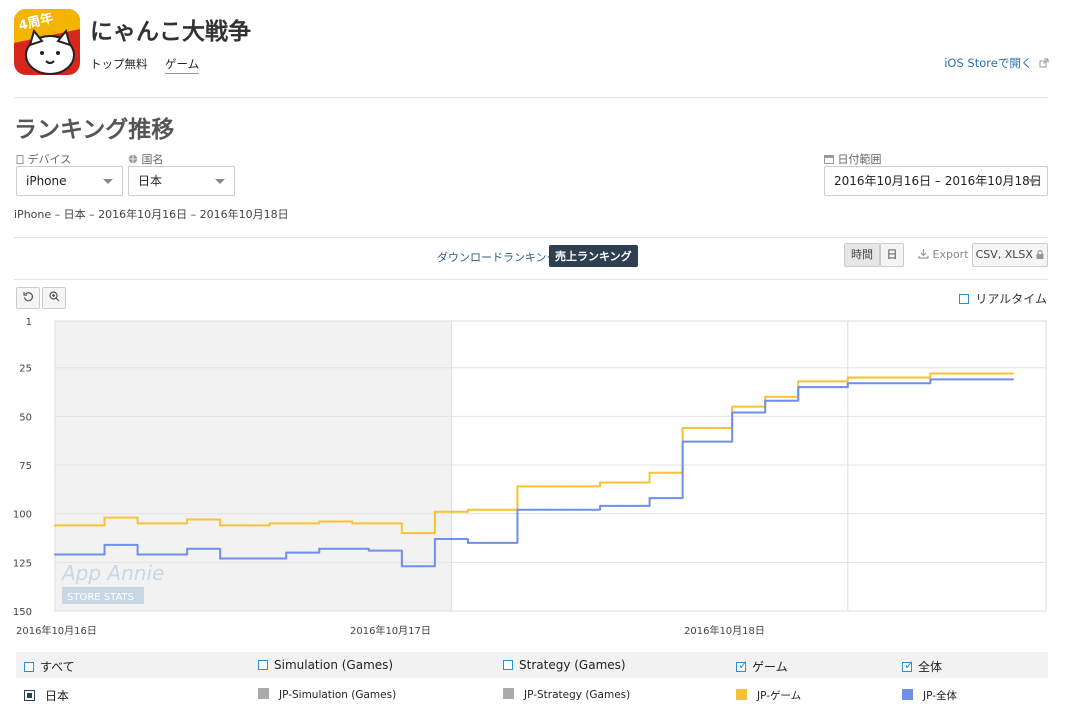 The height and width of the screenshot is (713, 1069). I want to click on legend-series-jp-strategy: JP-Strategy (Games), so click(566, 694).